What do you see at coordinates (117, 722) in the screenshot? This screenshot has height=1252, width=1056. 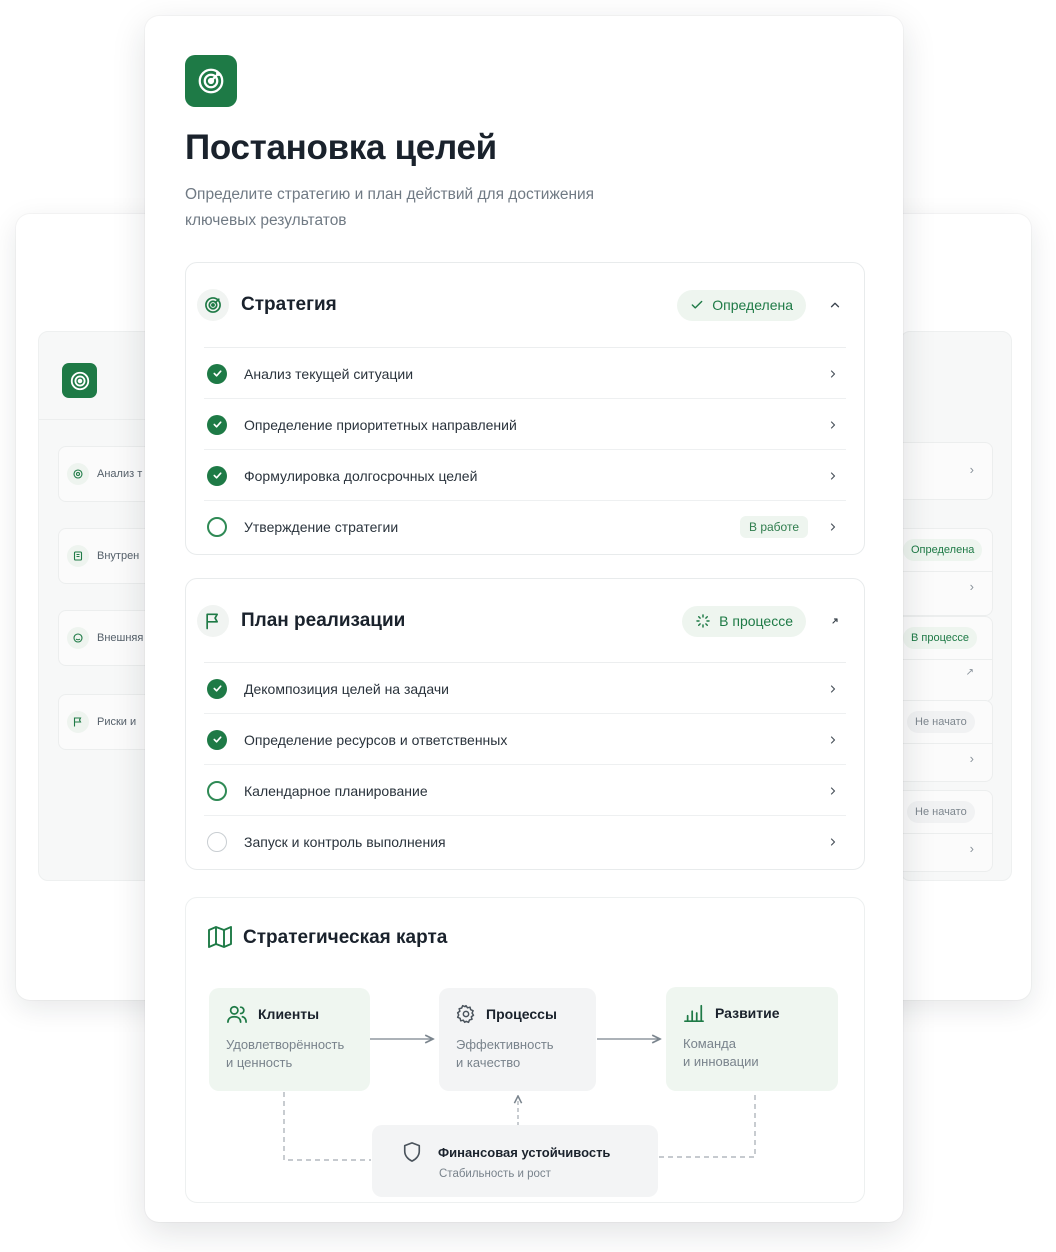 I see `background-item-label: Риски и` at bounding box center [117, 722].